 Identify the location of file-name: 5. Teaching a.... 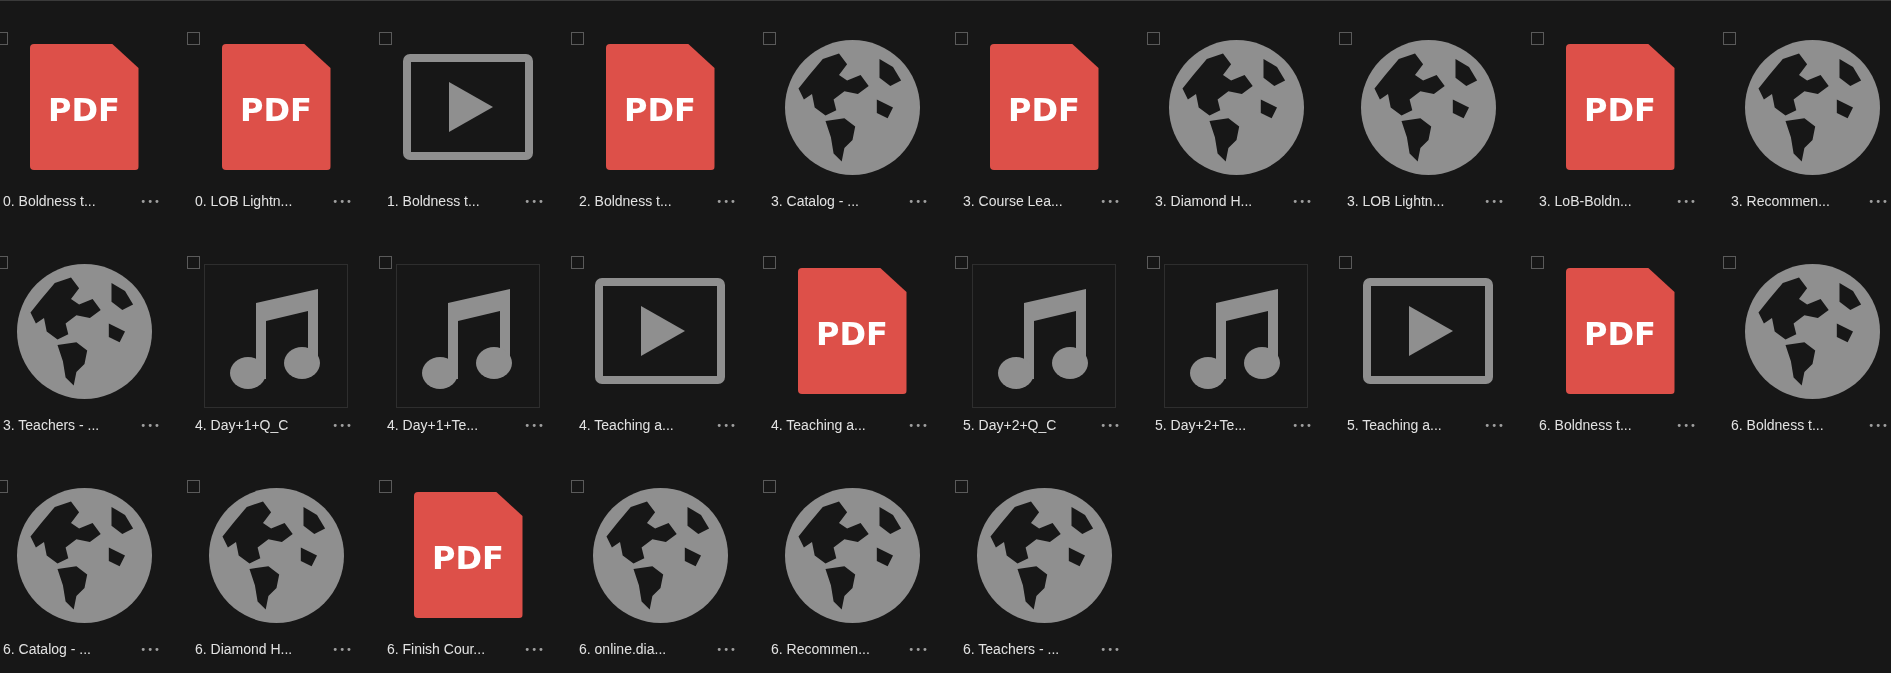
(1394, 425).